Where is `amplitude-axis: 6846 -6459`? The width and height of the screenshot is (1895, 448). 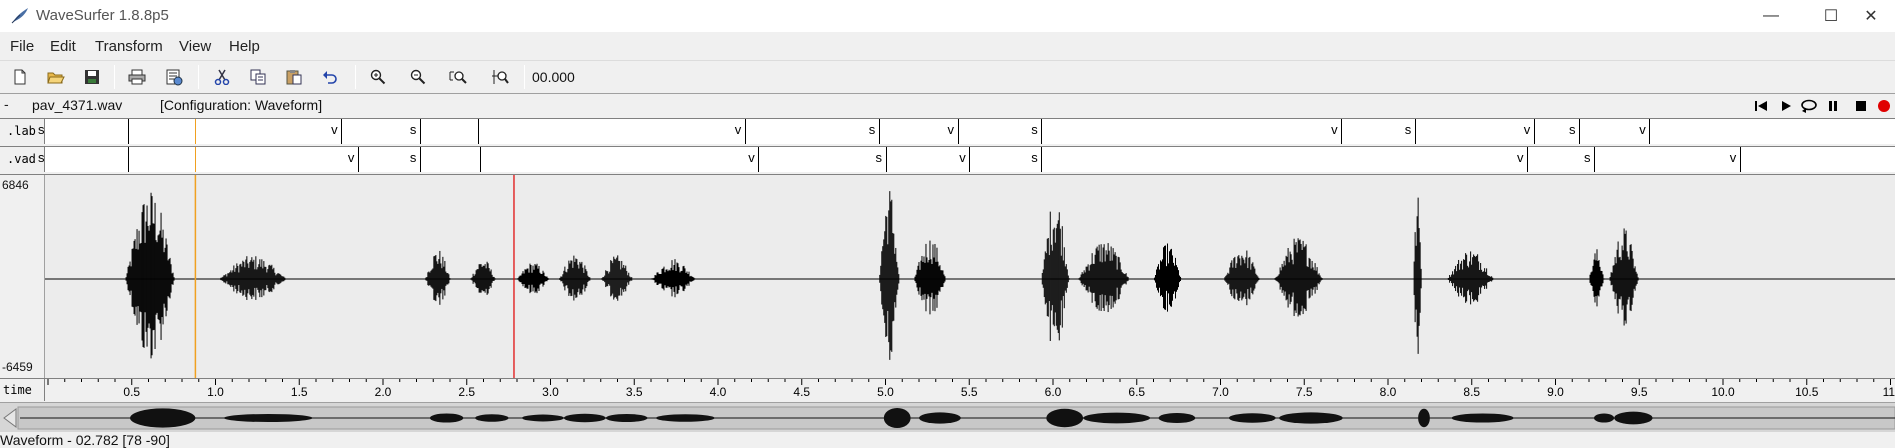
amplitude-axis: 6846 -6459 is located at coordinates (22, 277).